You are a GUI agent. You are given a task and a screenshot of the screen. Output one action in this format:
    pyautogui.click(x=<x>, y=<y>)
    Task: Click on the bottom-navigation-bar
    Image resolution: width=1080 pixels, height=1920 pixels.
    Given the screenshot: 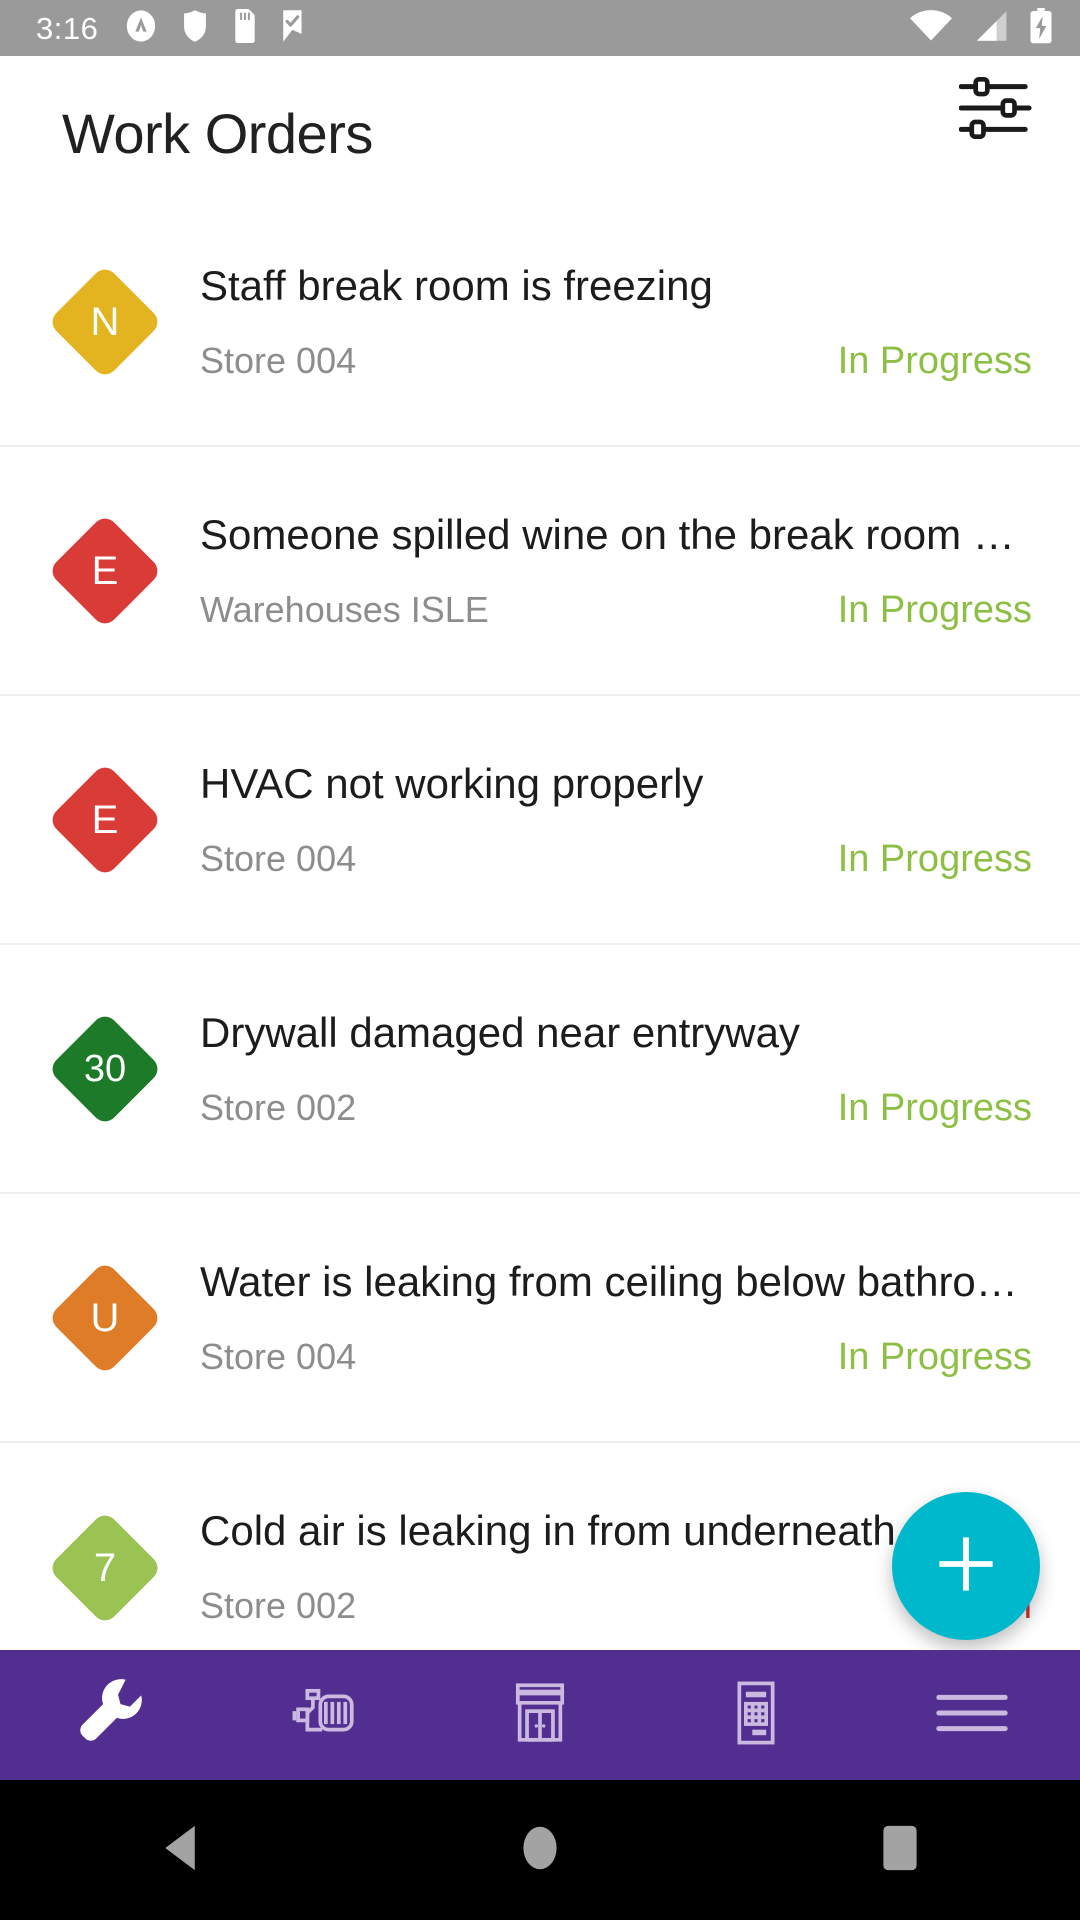 What is the action you would take?
    pyautogui.click(x=540, y=1715)
    